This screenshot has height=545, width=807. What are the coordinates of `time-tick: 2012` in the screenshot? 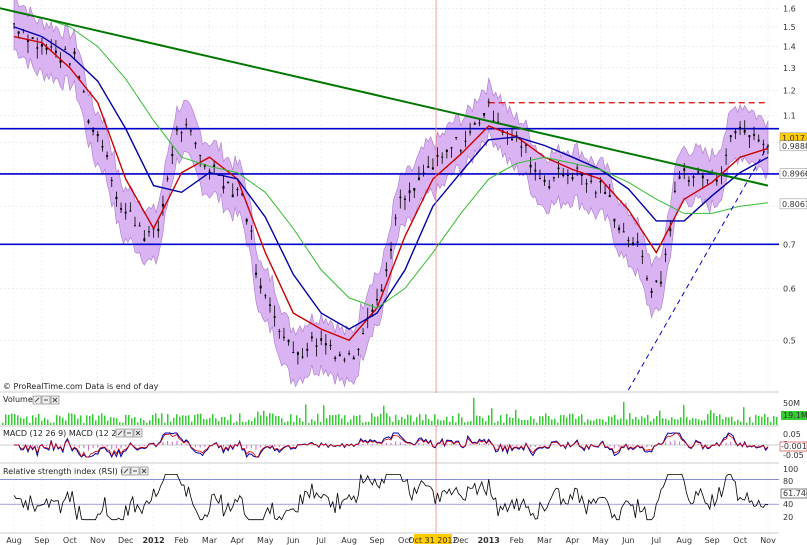 It's located at (153, 540).